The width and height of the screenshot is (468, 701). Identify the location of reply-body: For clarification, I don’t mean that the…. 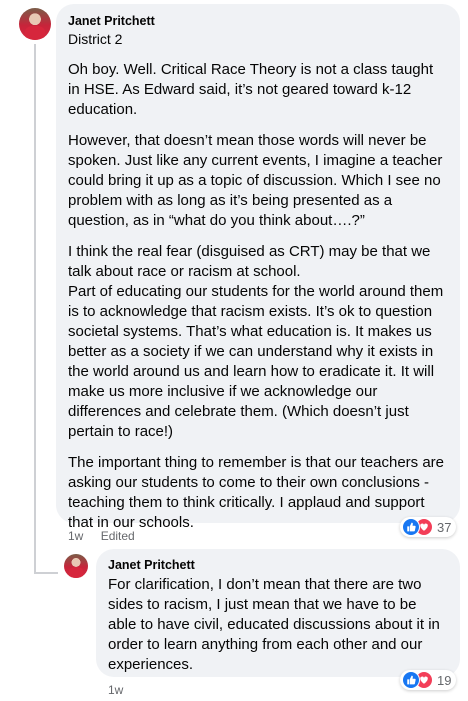
(274, 624).